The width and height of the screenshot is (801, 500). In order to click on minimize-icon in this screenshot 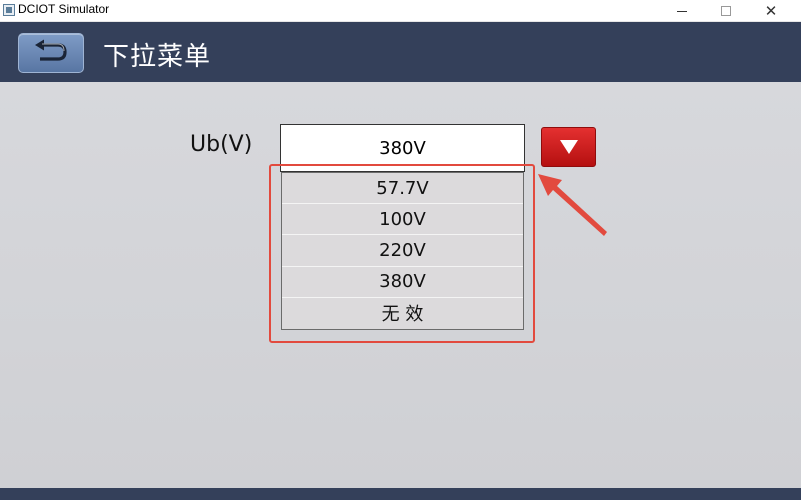, I will do `click(682, 11)`.